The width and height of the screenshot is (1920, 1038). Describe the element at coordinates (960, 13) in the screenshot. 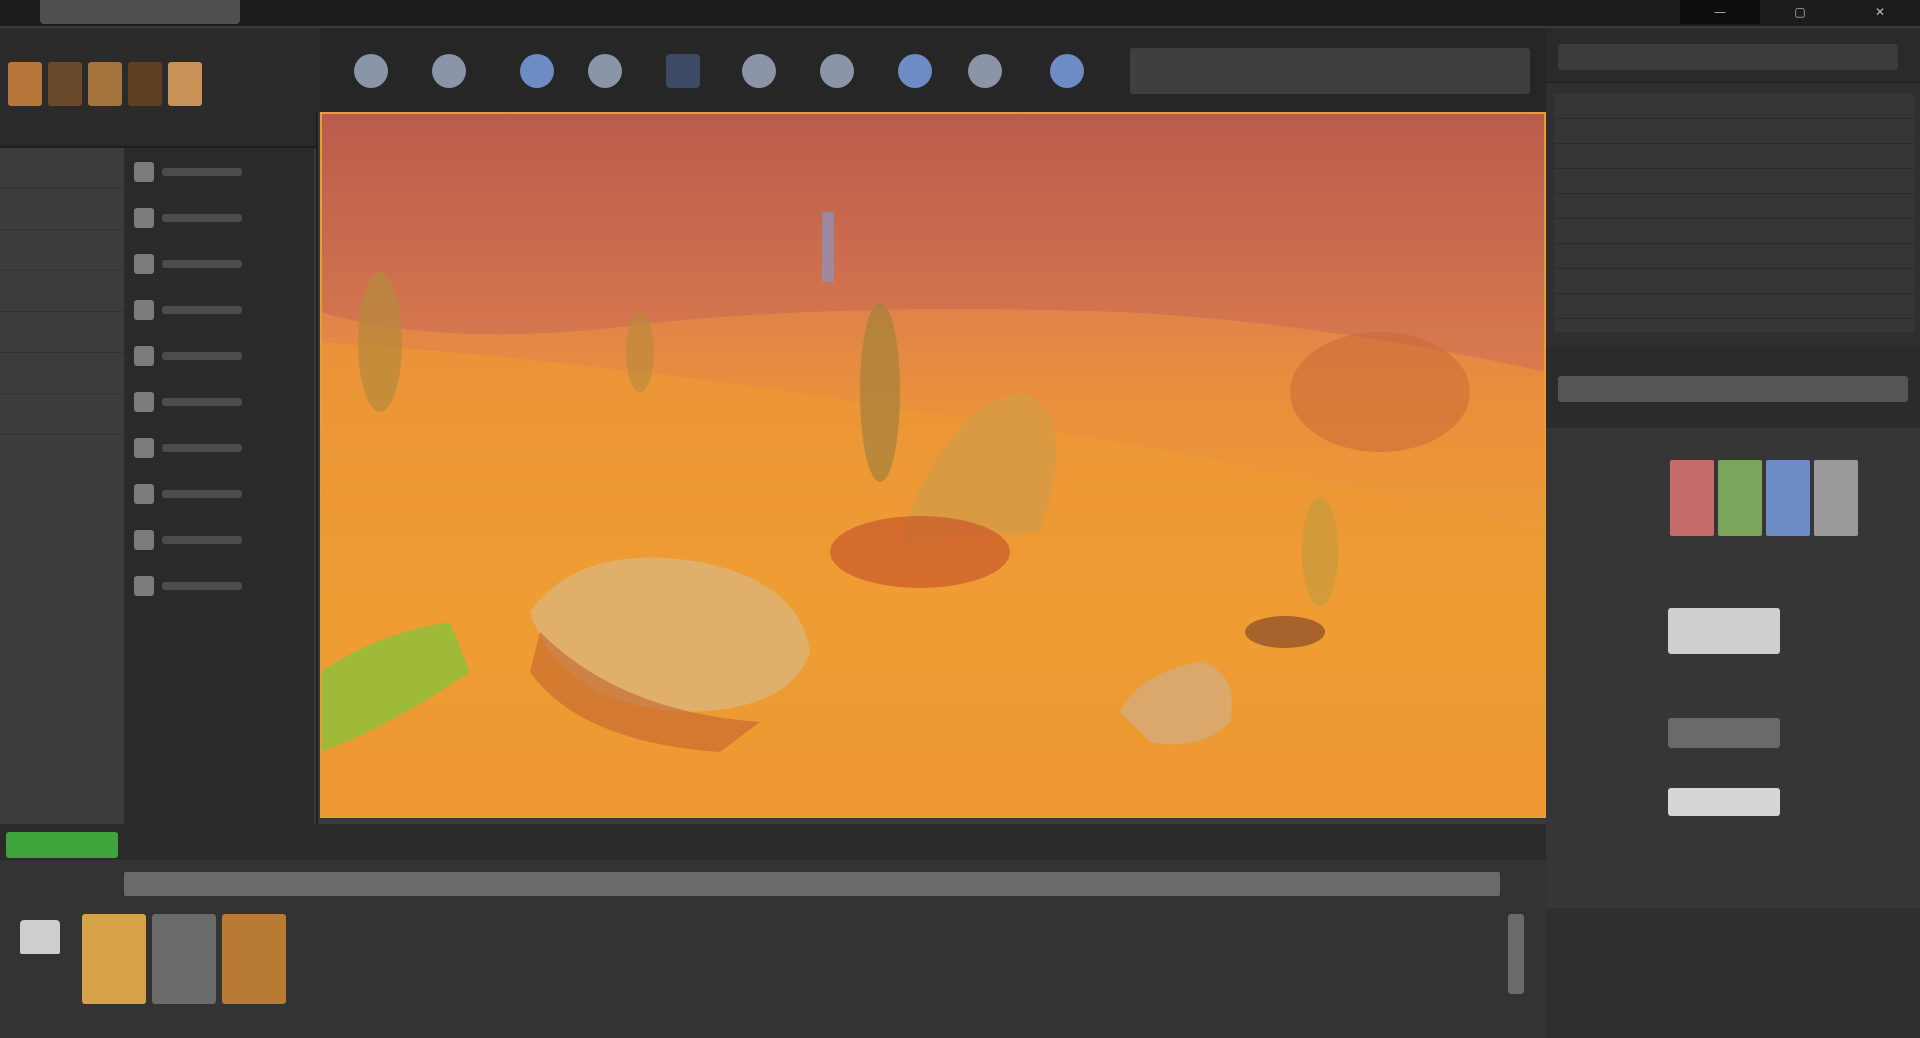

I see `title-bar: — ▢ ✕` at that location.